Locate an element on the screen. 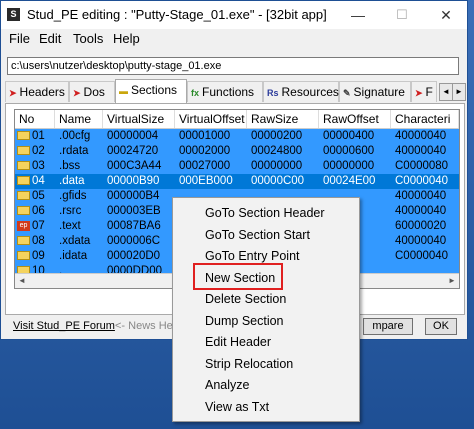 The height and width of the screenshot is (429, 474). tab-label: F is located at coordinates (429, 92).